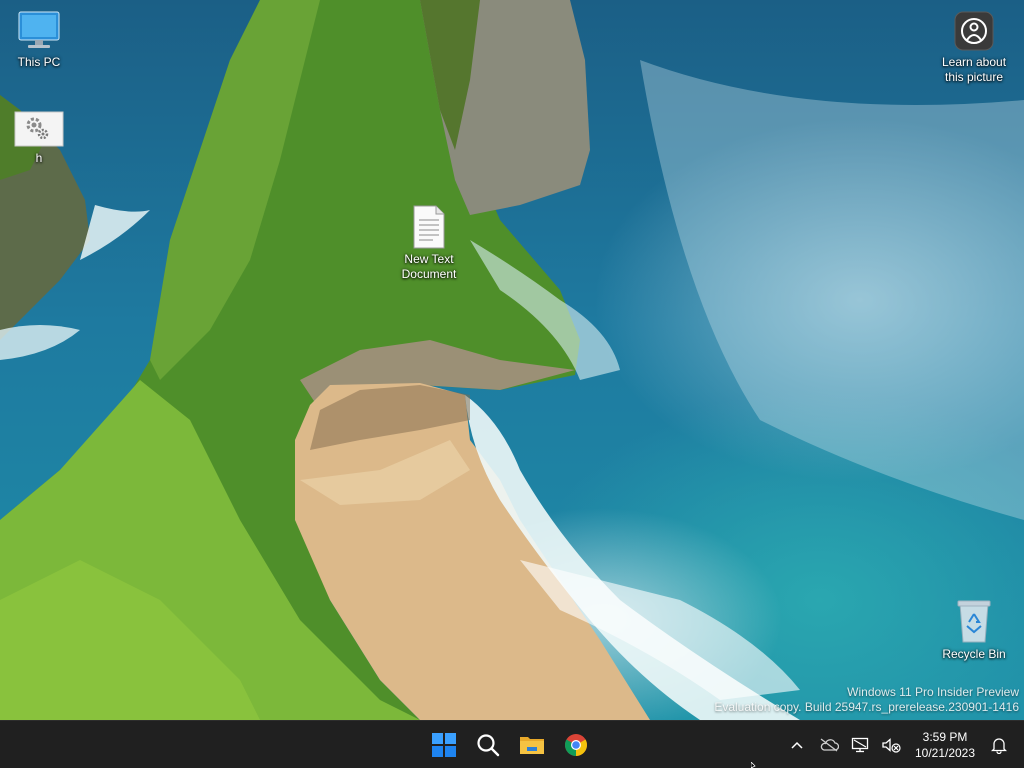 The image size is (1024, 769). I want to click on folder-icon, so click(532, 745).